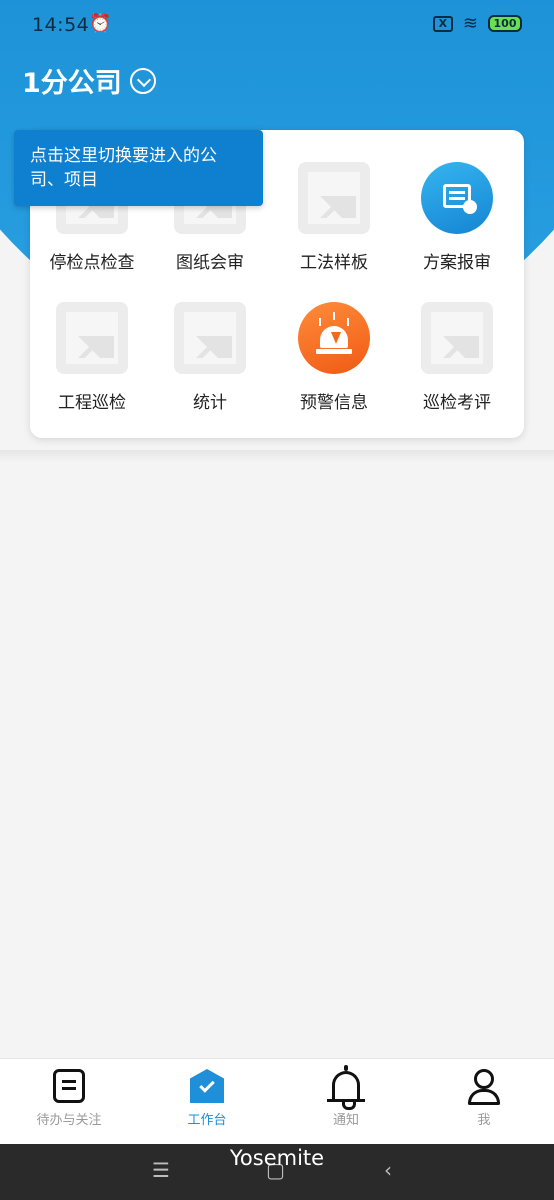  What do you see at coordinates (277, 456) in the screenshot?
I see `section-divider` at bounding box center [277, 456].